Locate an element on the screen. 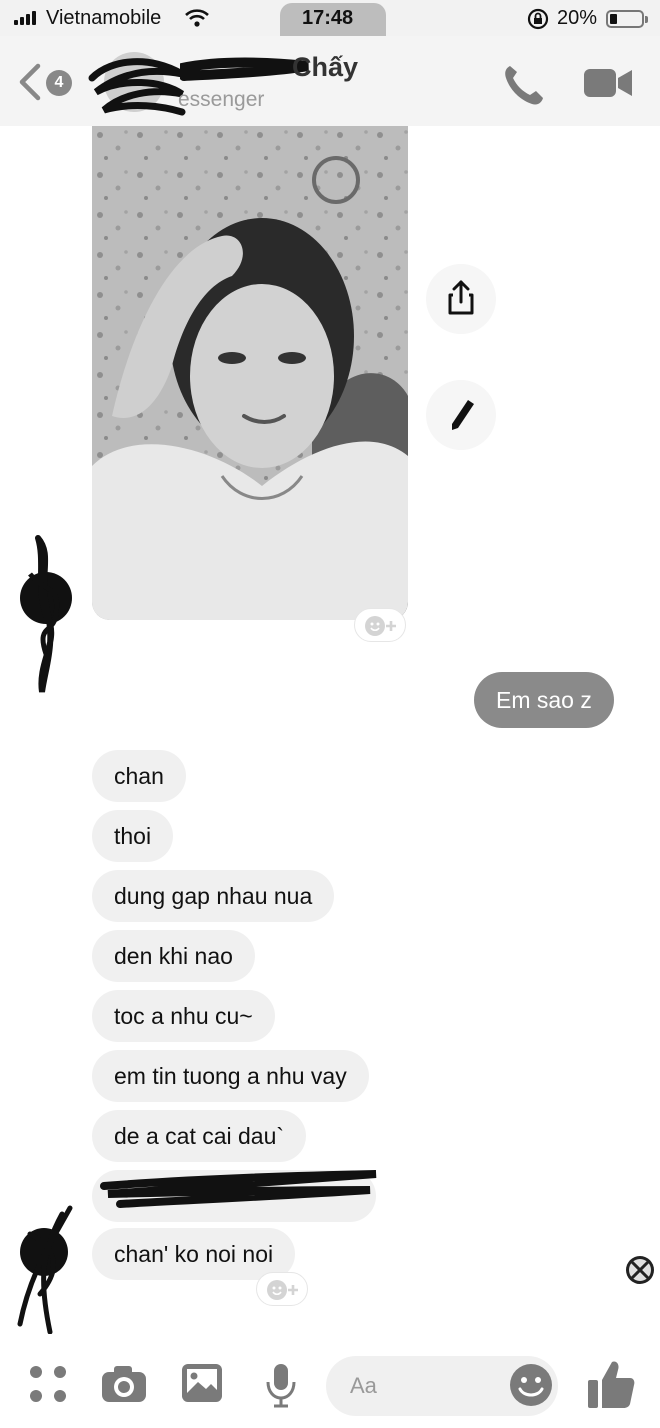 This screenshot has height=1428, width=660. contact-avatar is located at coordinates (137, 84).